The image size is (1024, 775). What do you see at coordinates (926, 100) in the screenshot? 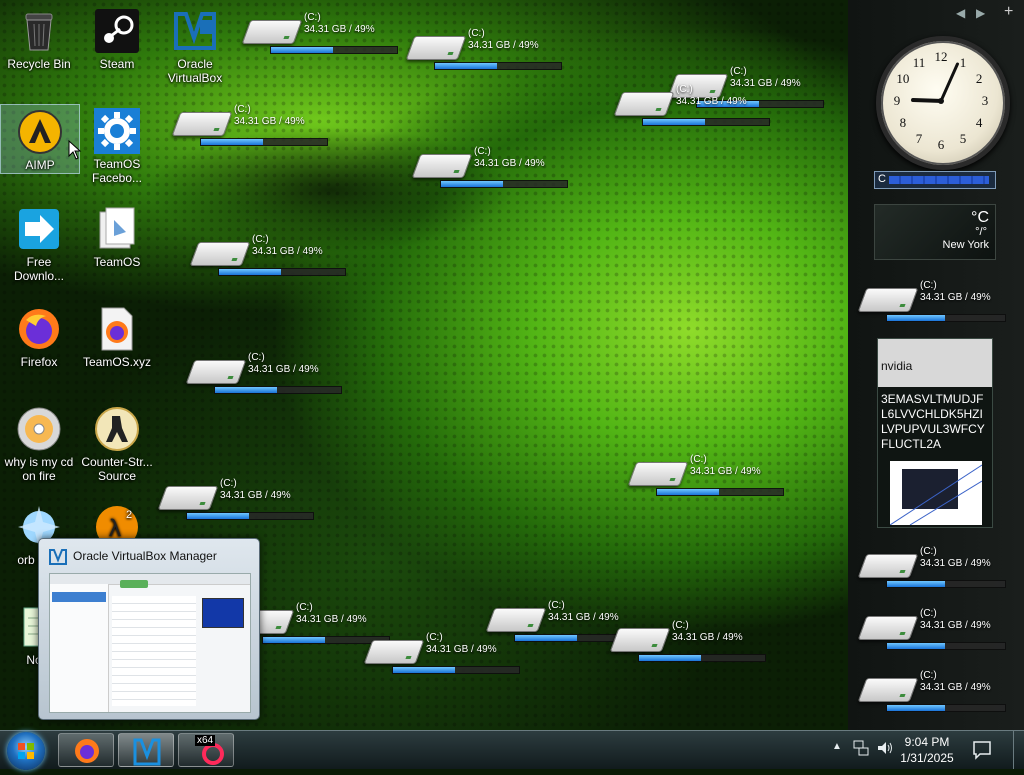
I see `clock-hour-hand` at bounding box center [926, 100].